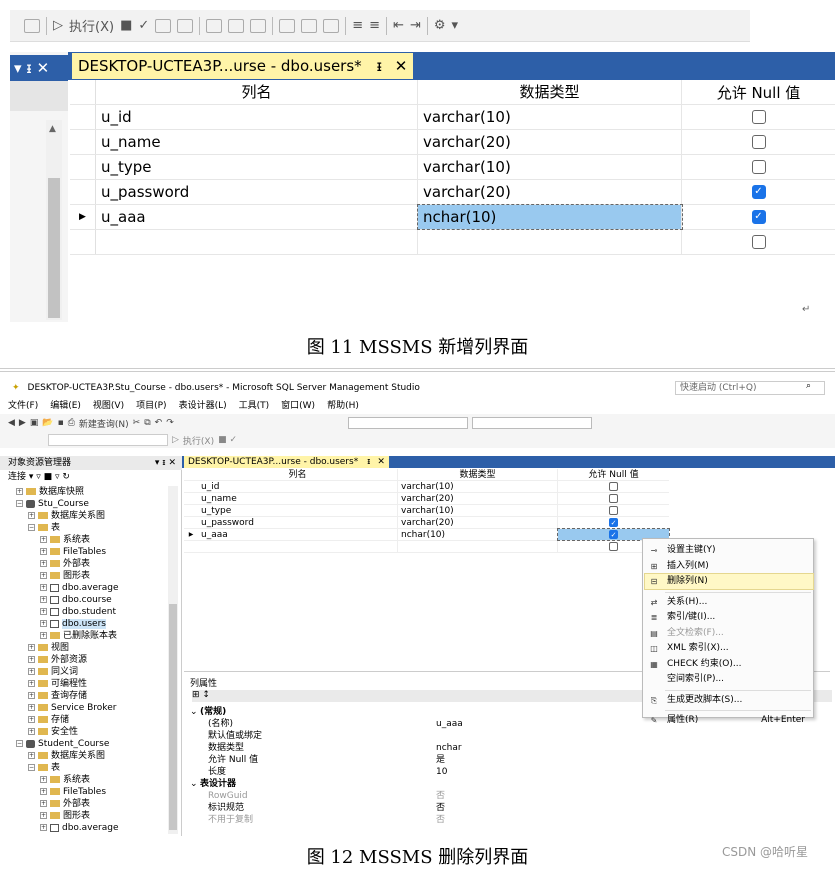 This screenshot has width=835, height=869. I want to click on pin-icon: ᵻ, so click(379, 66).